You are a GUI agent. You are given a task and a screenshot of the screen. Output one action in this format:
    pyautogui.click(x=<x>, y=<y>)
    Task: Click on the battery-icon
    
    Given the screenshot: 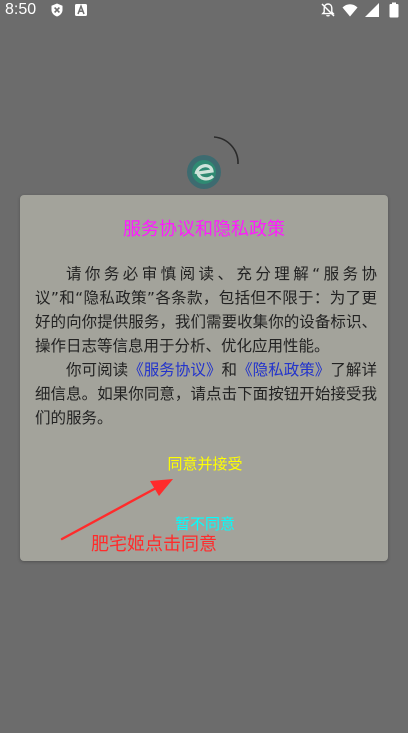 What is the action you would take?
    pyautogui.click(x=394, y=10)
    